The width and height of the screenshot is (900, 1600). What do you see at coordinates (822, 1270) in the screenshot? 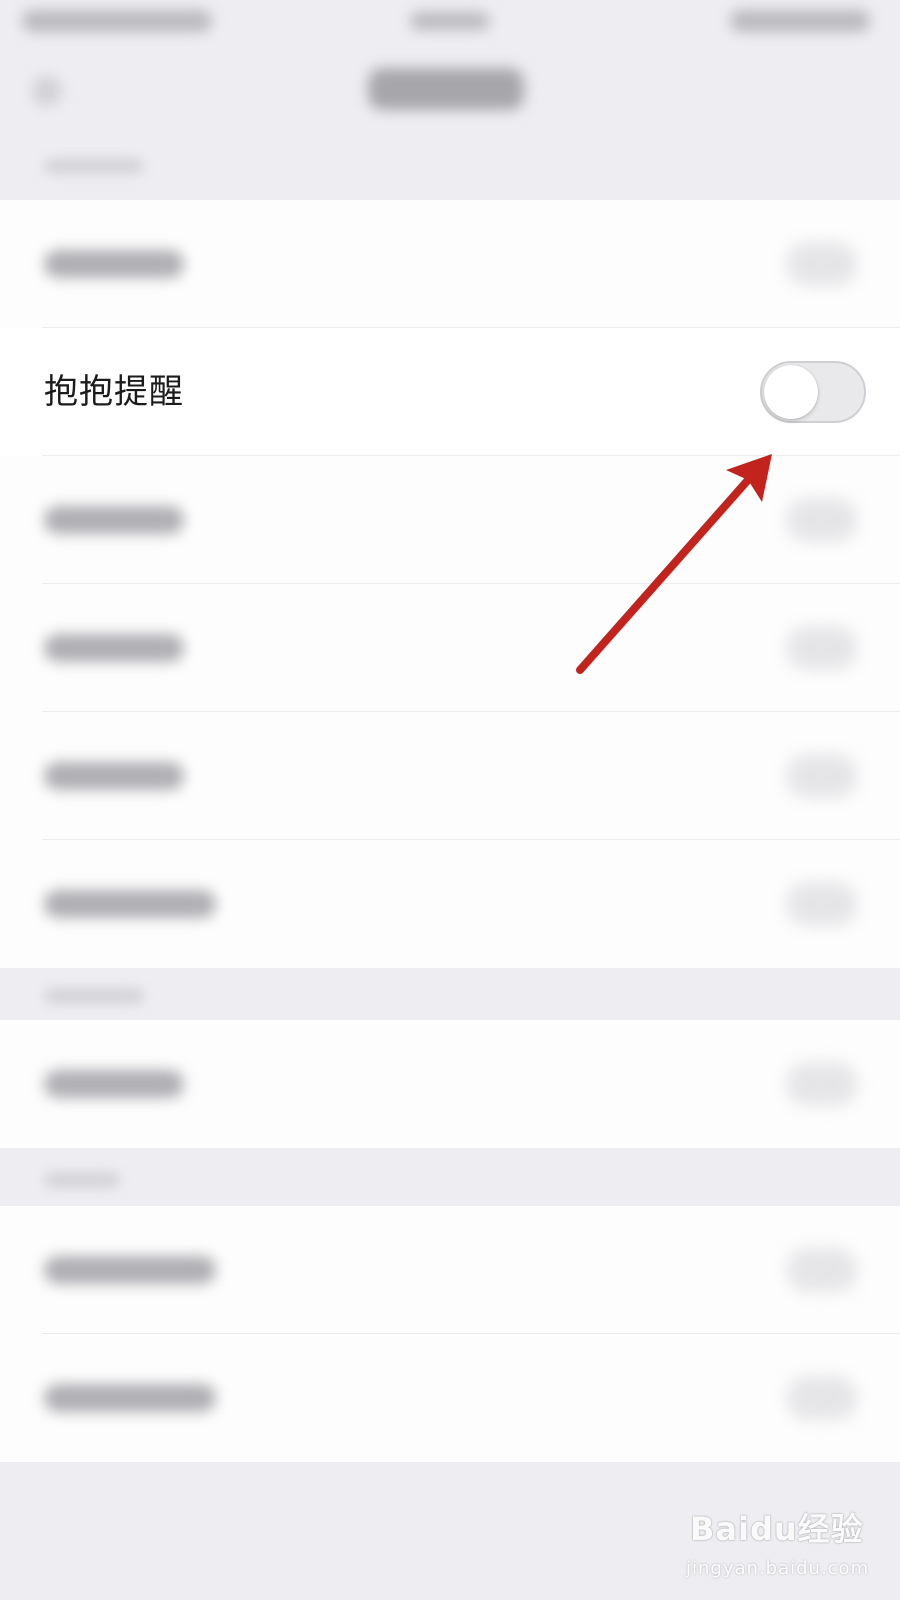
I see `row-8-switch-blurred` at bounding box center [822, 1270].